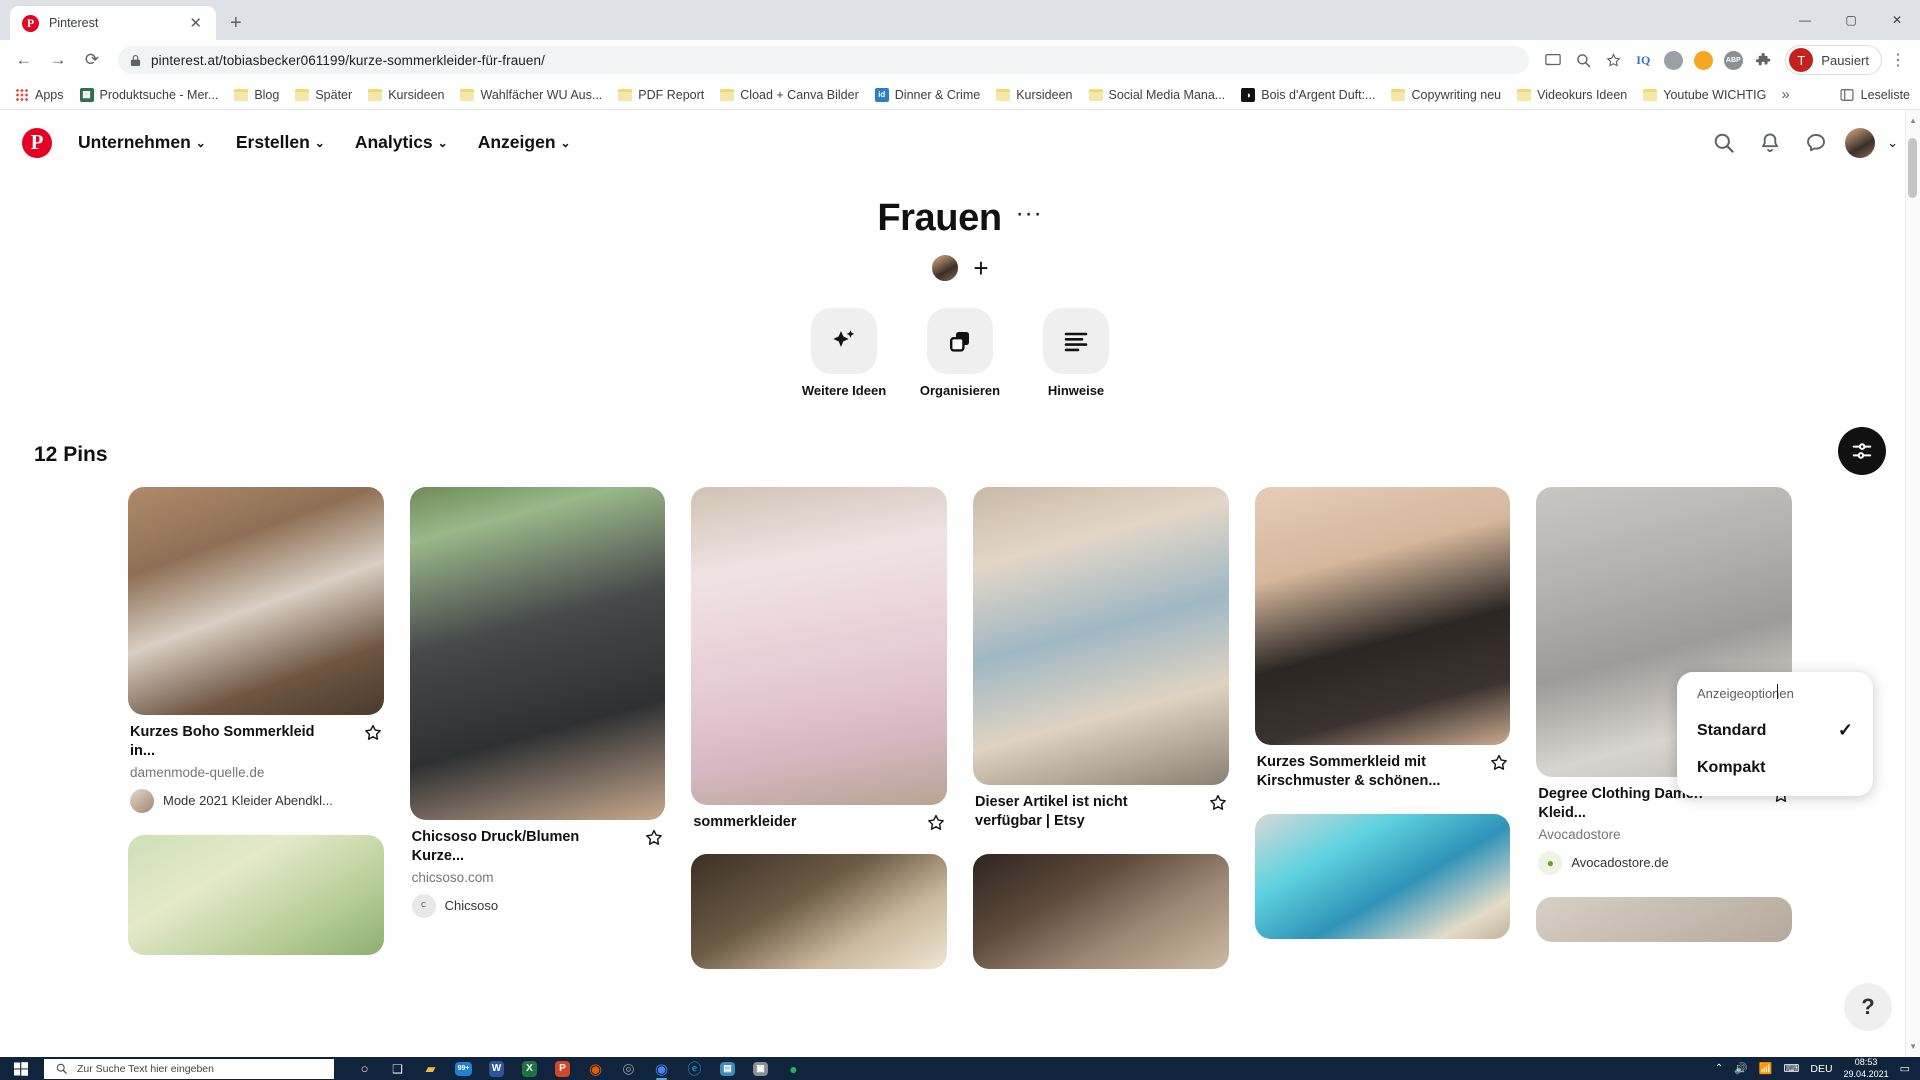 This screenshot has height=1080, width=1920. What do you see at coordinates (727, 1068) in the screenshot?
I see `taskbar-editor-icon: ▤` at bounding box center [727, 1068].